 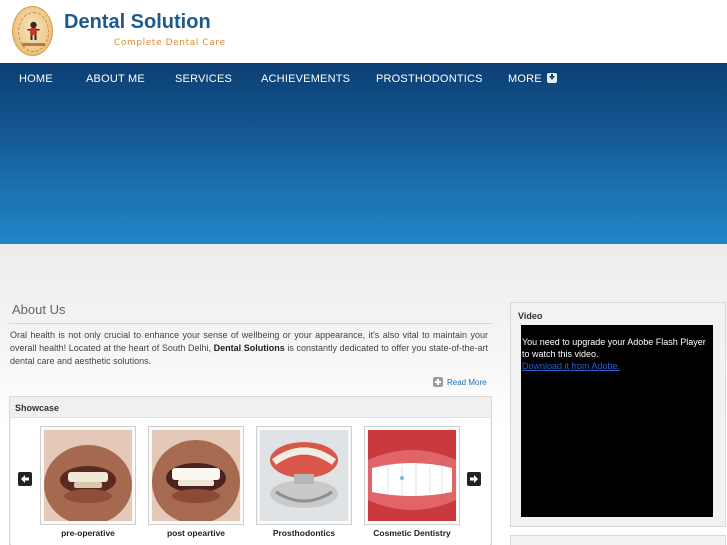 What do you see at coordinates (412, 533) in the screenshot?
I see `showcase-caption: Cosmetic Dentistry` at bounding box center [412, 533].